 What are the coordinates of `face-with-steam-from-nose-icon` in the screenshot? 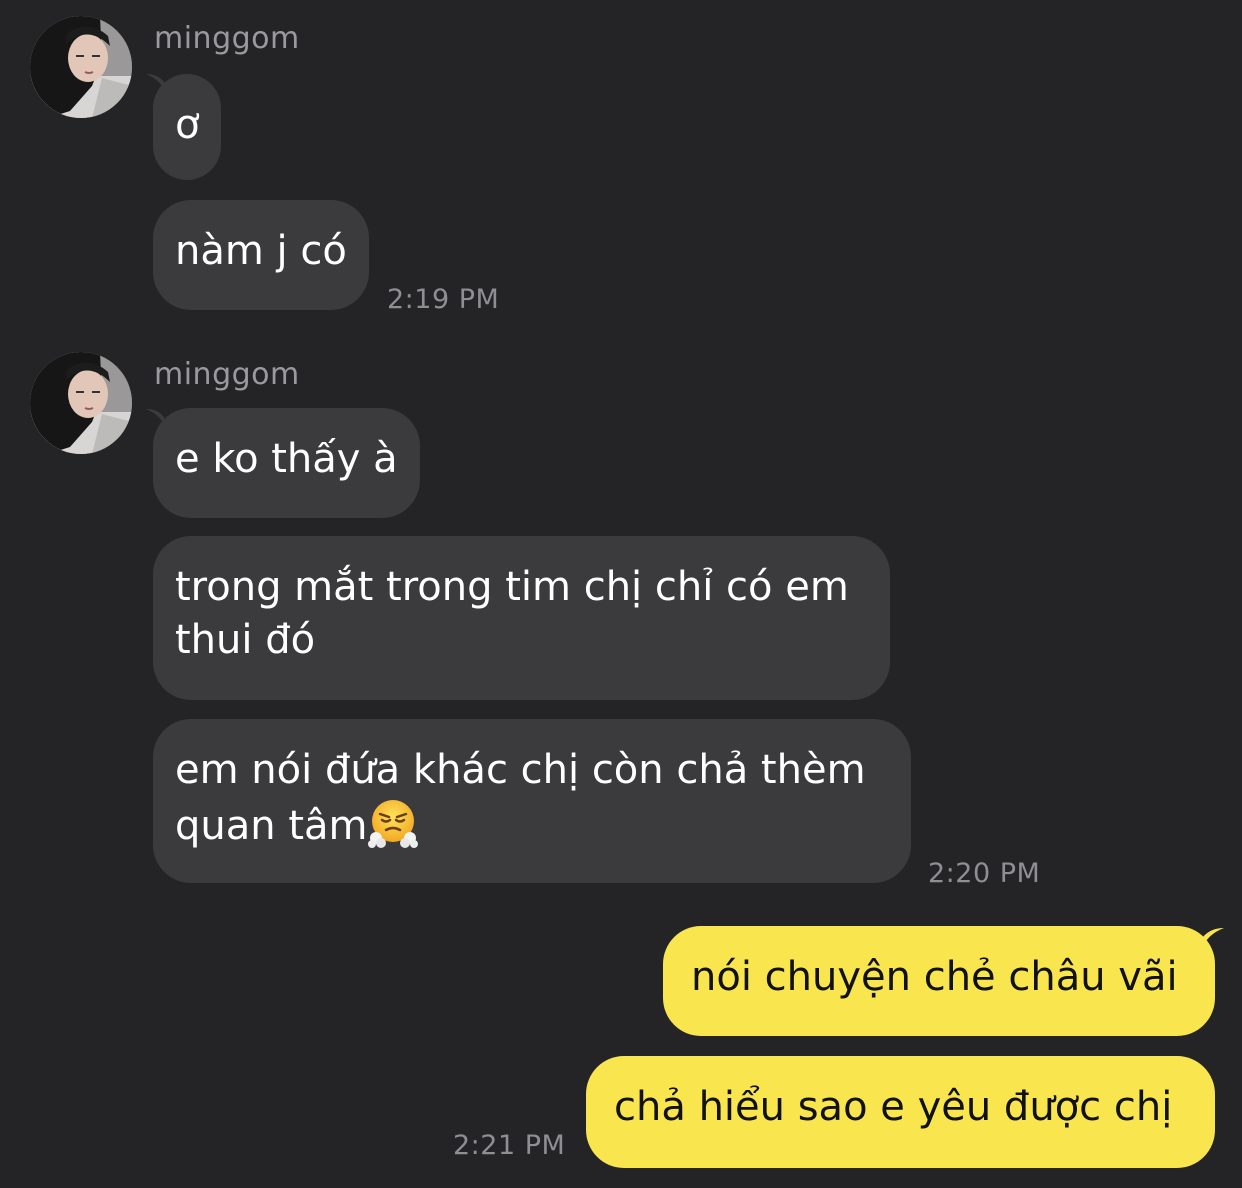 It's located at (393, 824).